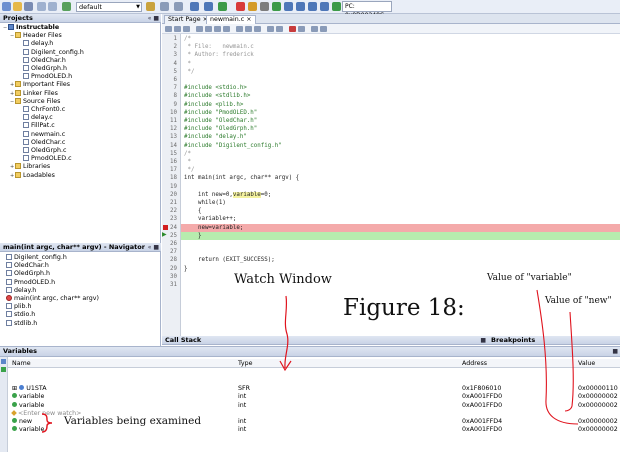  What do you see at coordinates (292, 29) in the screenshot?
I see `record-macro-icon` at bounding box center [292, 29].